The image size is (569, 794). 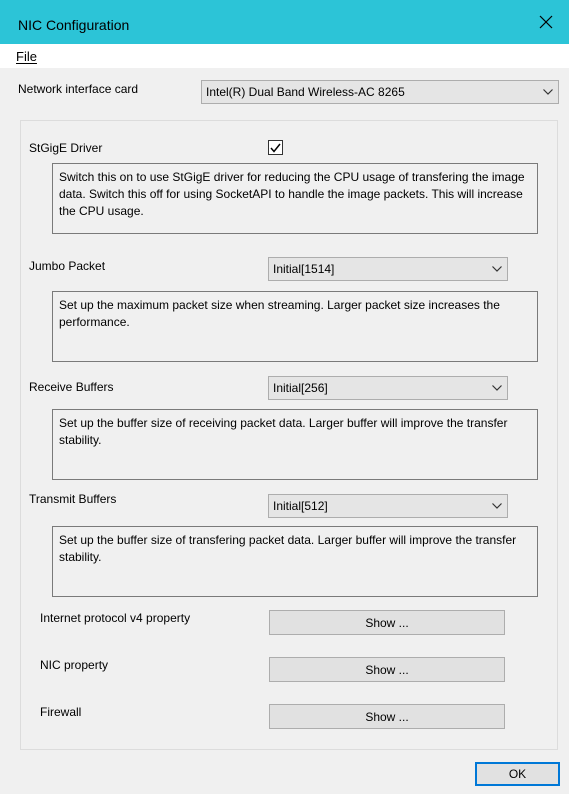 What do you see at coordinates (284, 22) in the screenshot?
I see `title-bar: NIC Configuration` at bounding box center [284, 22].